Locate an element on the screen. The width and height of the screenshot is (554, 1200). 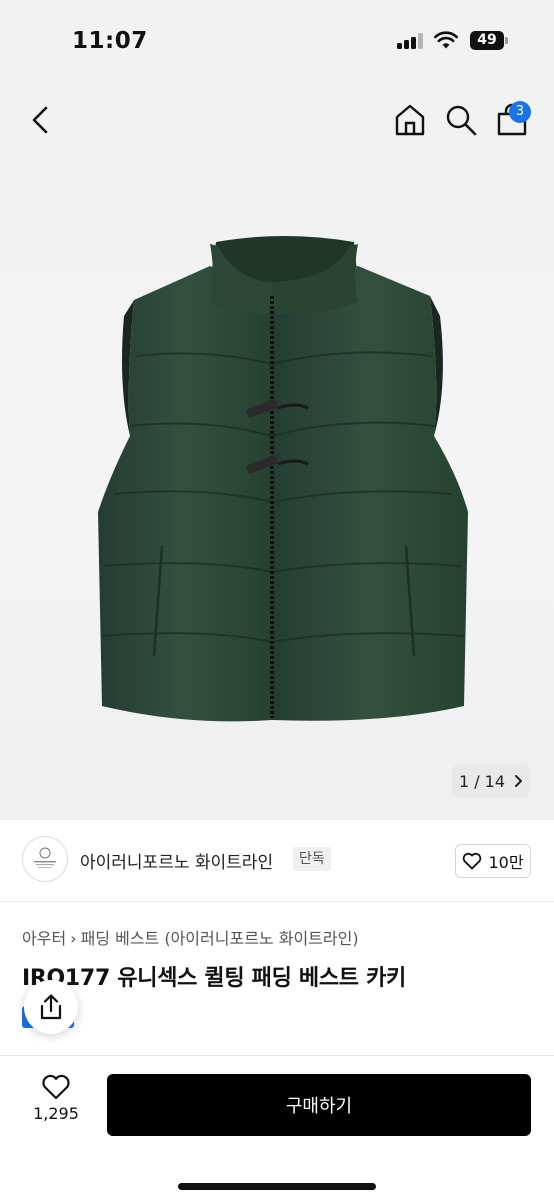
status-bar: 11:07 49 is located at coordinates (277, 40).